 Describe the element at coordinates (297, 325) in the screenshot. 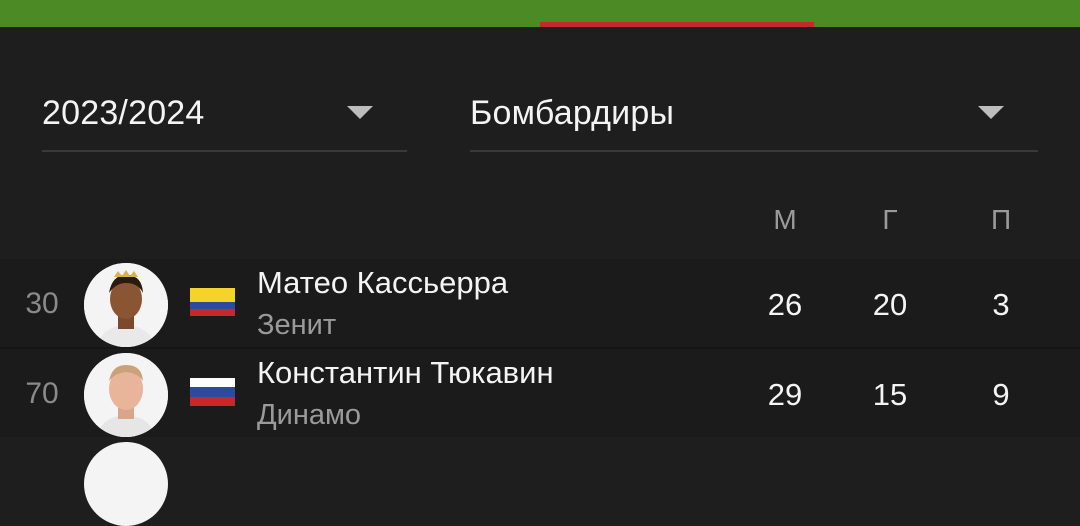

I see `player-team: Зенит` at that location.